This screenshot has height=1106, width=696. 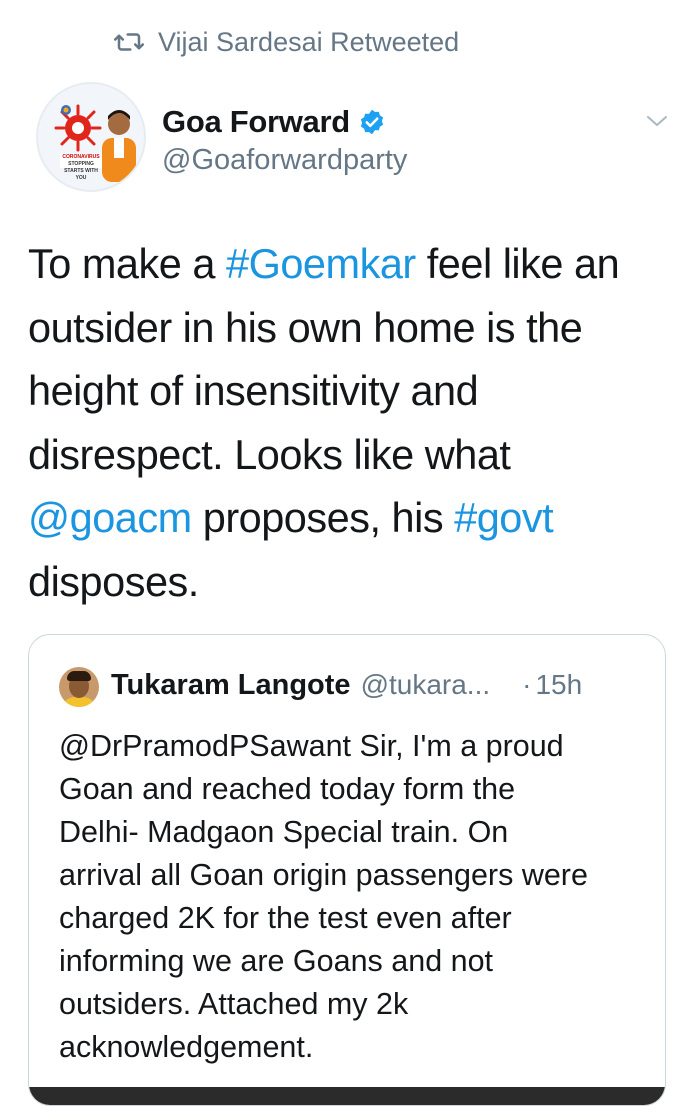 What do you see at coordinates (129, 42) in the screenshot?
I see `retweet-icon` at bounding box center [129, 42].